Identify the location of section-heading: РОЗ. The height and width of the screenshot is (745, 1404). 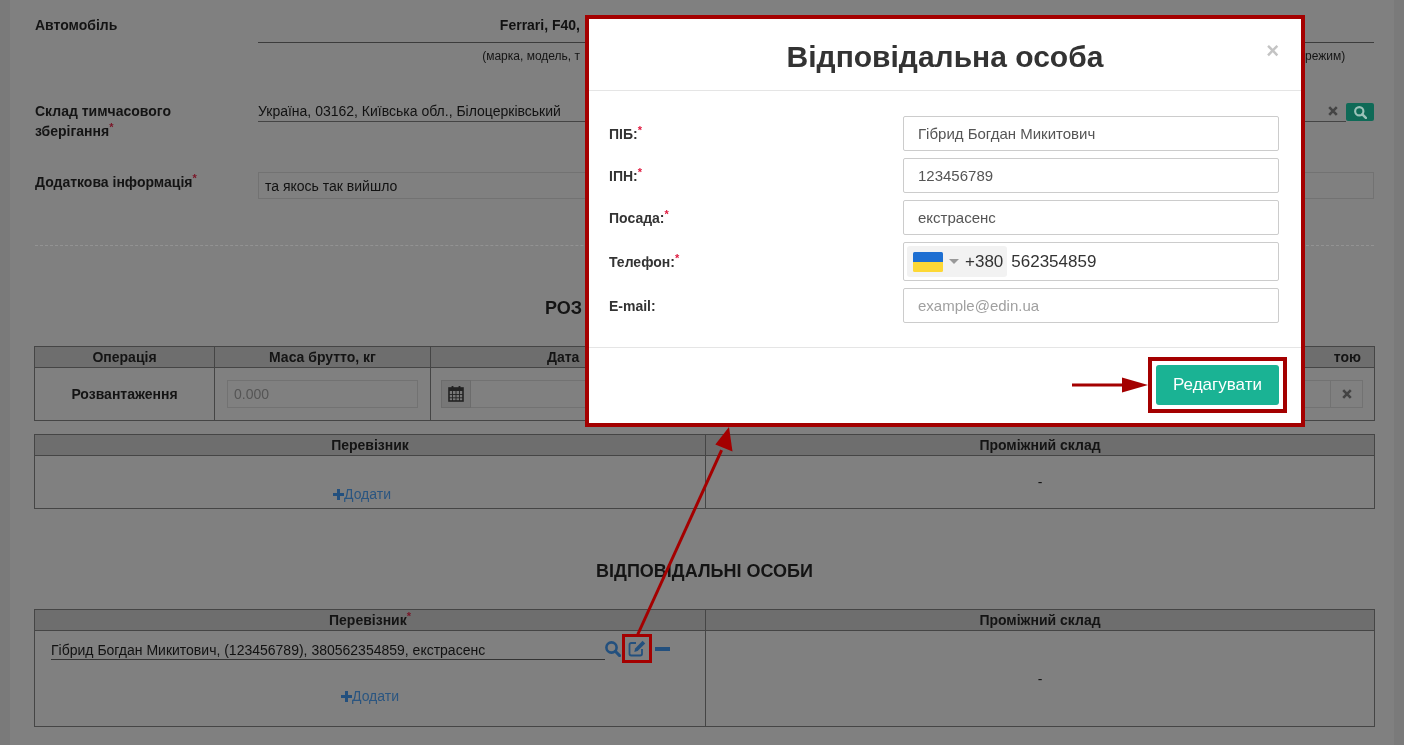
(563, 308).